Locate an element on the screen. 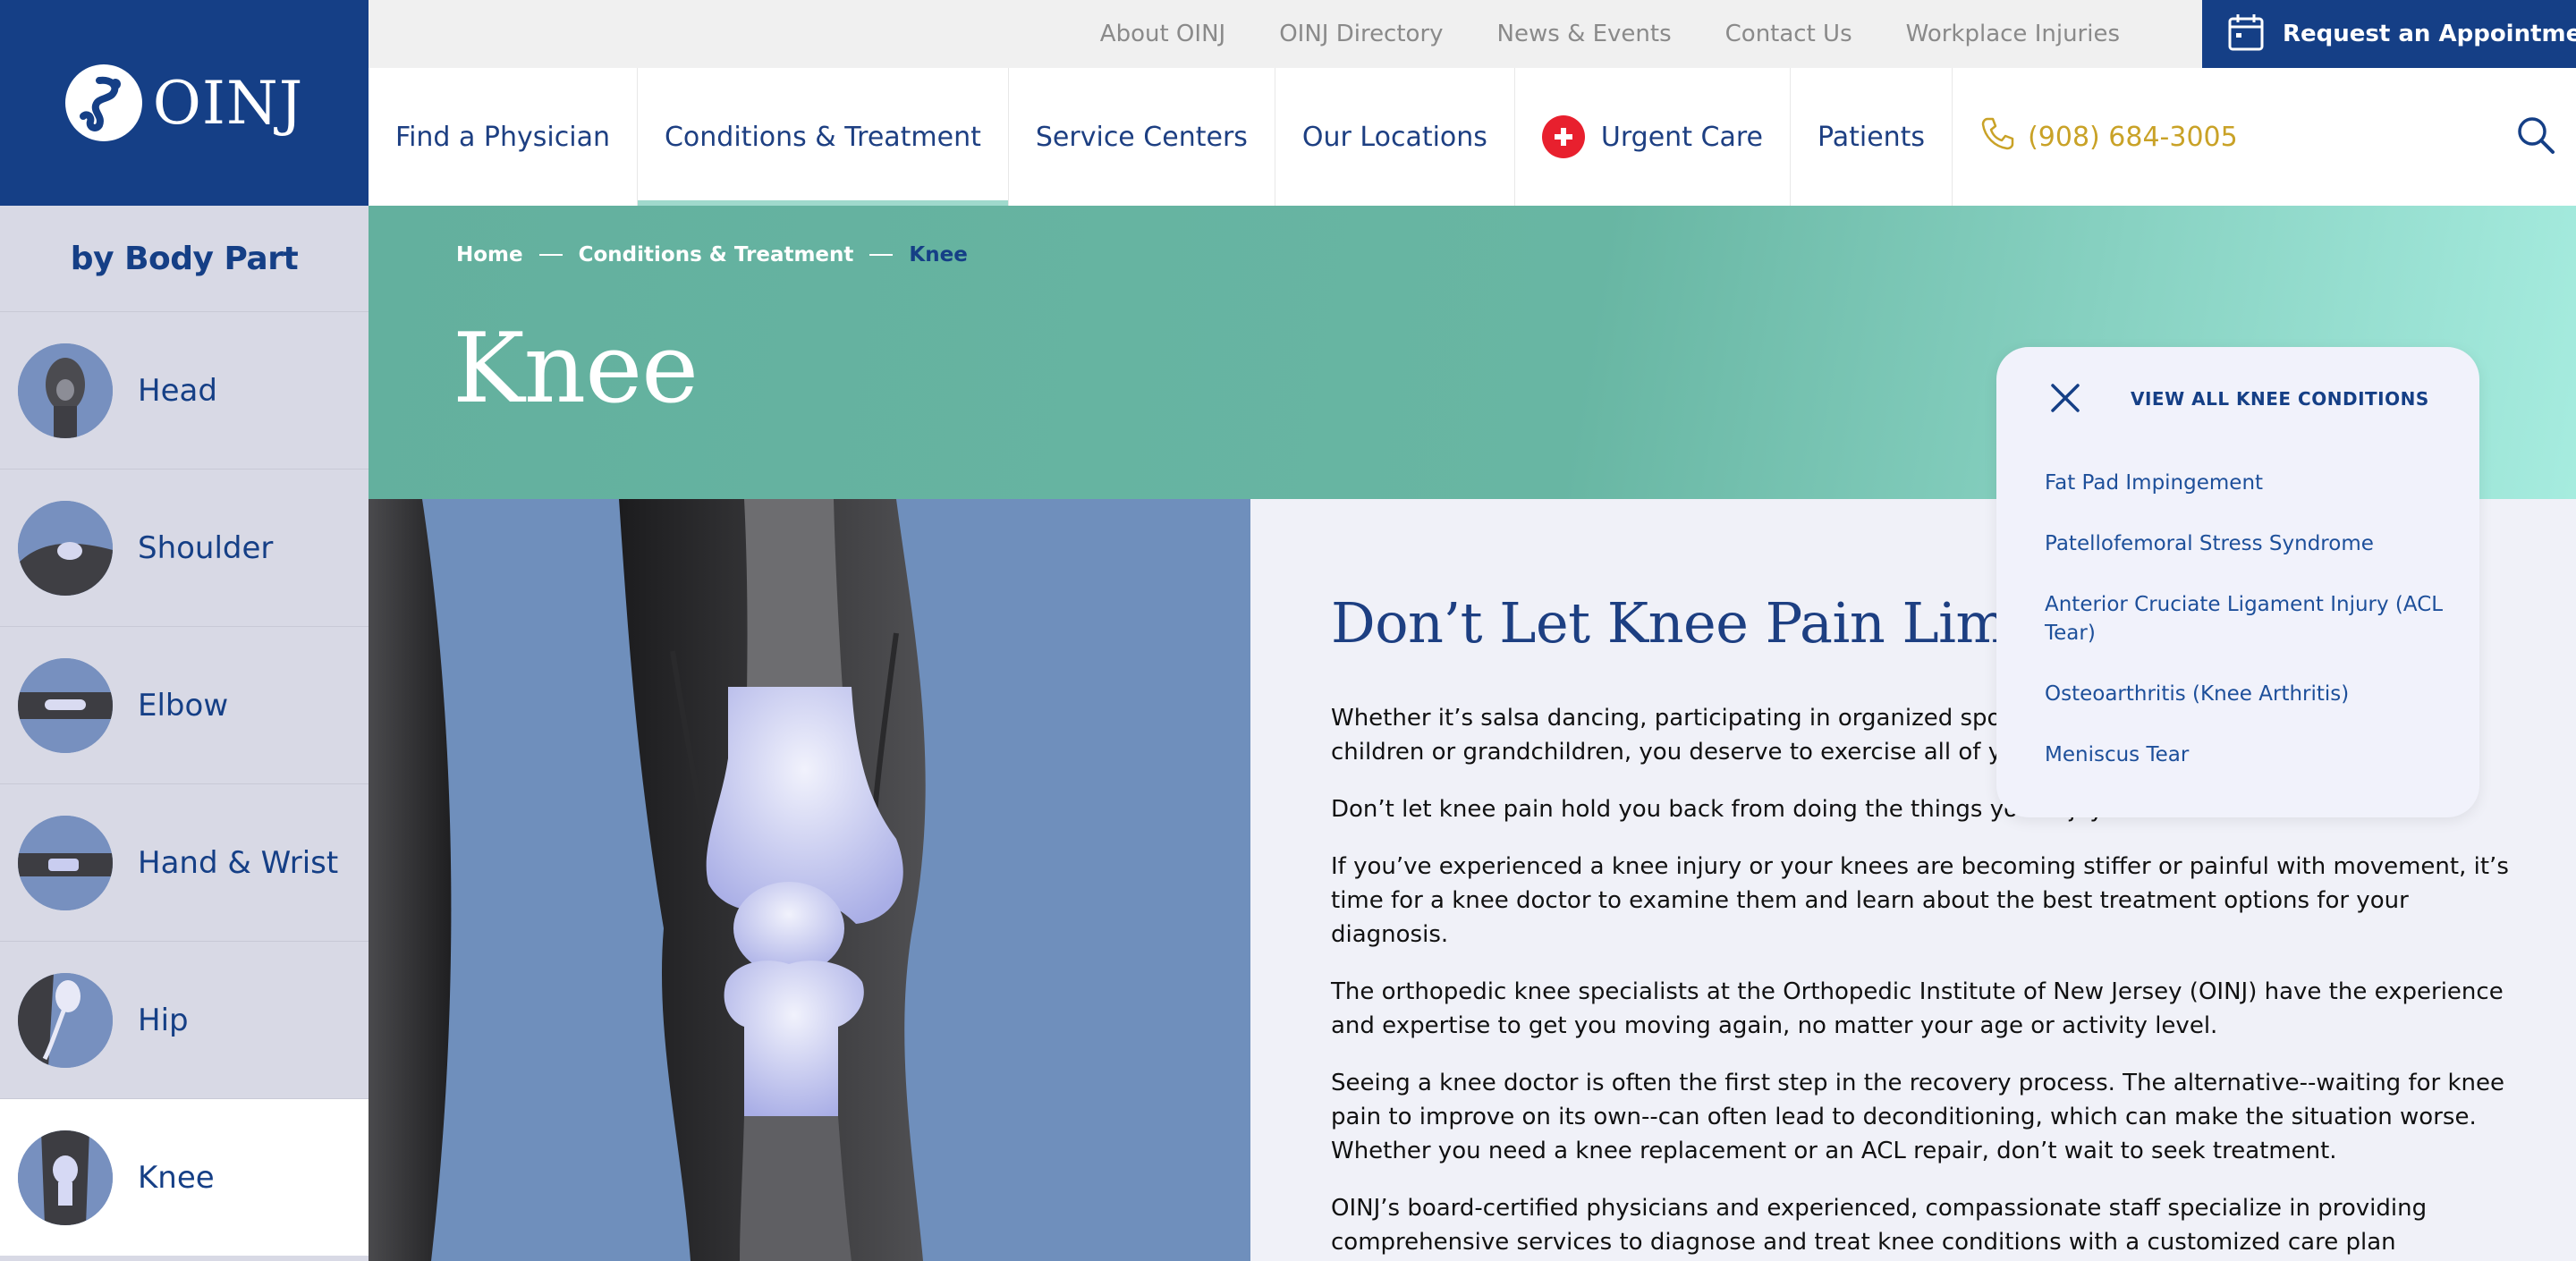 The height and width of the screenshot is (1261, 2576). sidebar-item-shoulder: Shoulder is located at coordinates (184, 547).